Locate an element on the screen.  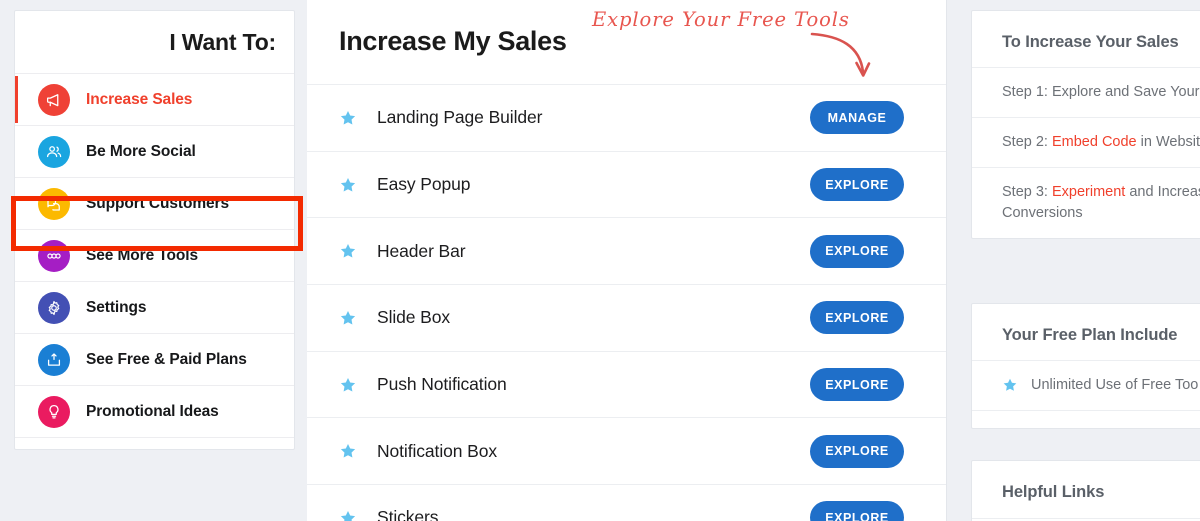
sidebar-item-settings: Settings is located at coordinates (154, 307).